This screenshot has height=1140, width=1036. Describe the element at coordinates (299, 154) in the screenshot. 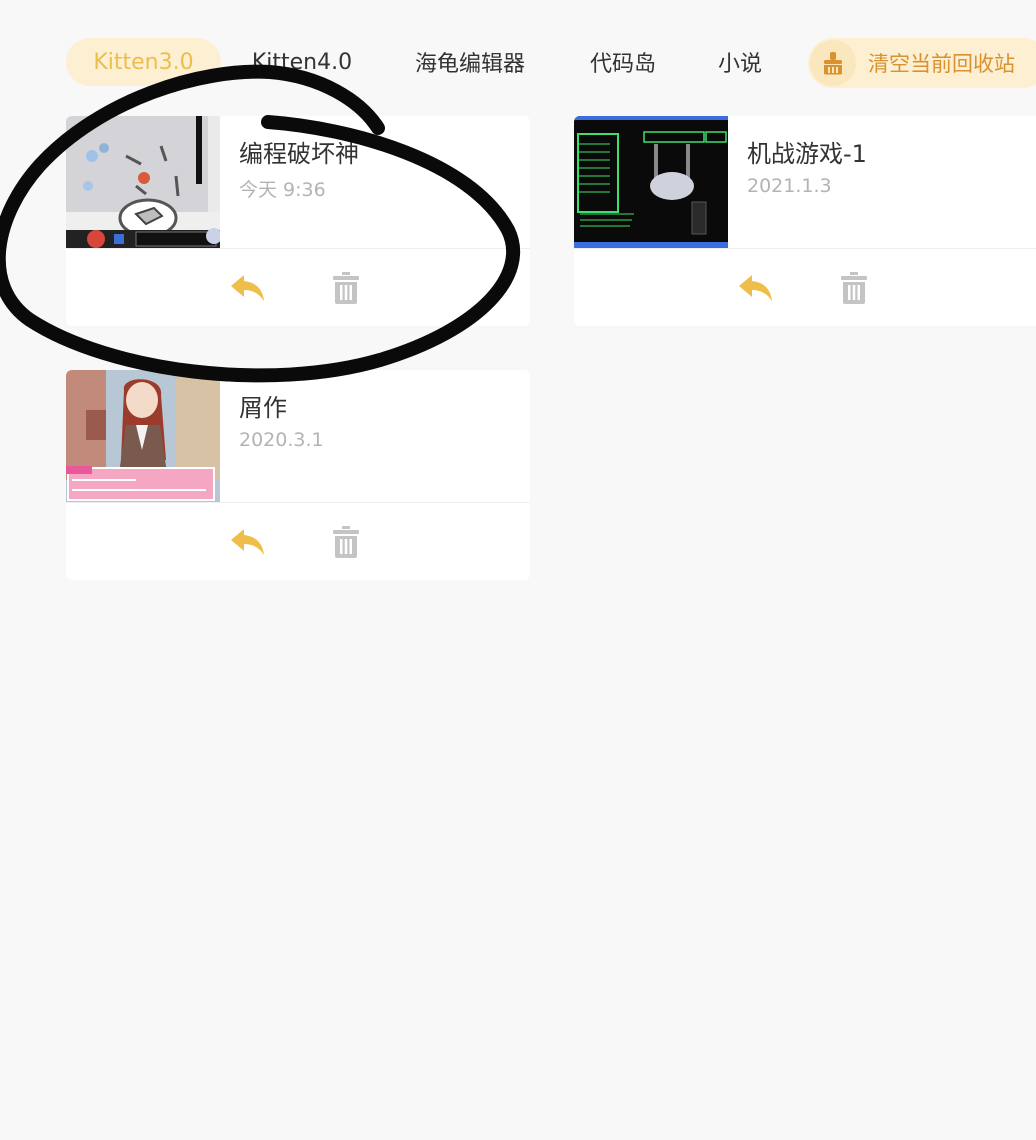

I see `project-title: 编程破坏神` at that location.